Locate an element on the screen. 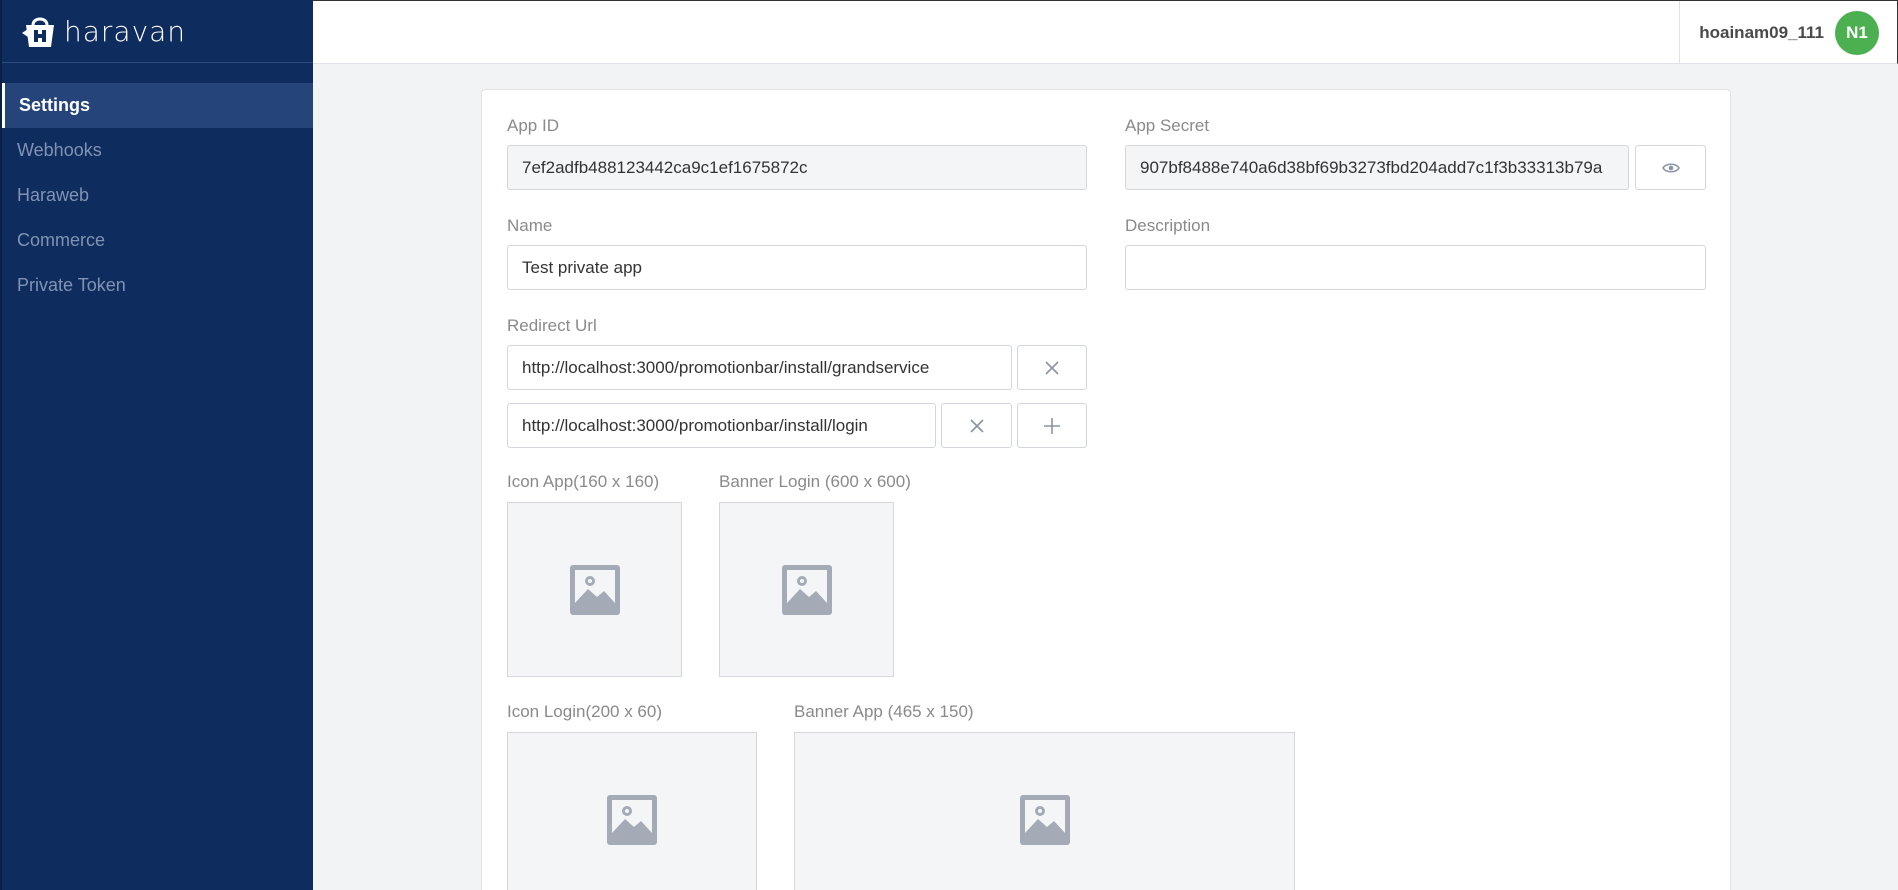 Image resolution: width=1898 pixels, height=890 pixels. description-label: Description is located at coordinates (1168, 225).